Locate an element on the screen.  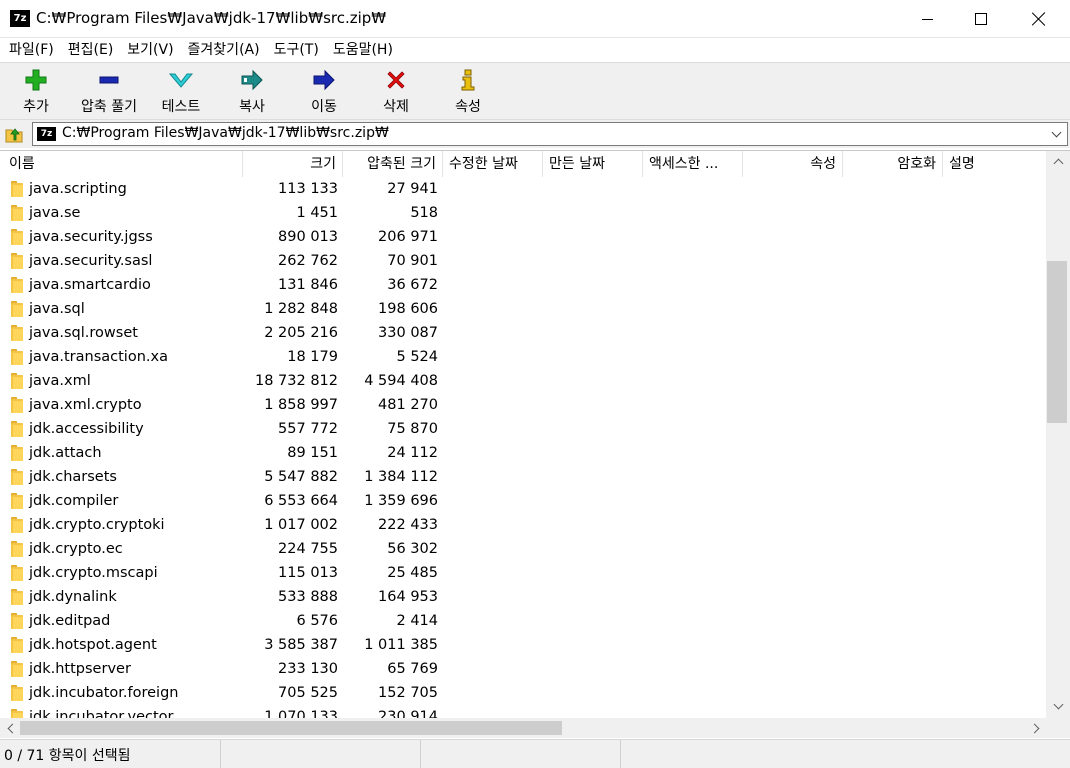
file-packed-size: 75 870 is located at coordinates (412, 429).